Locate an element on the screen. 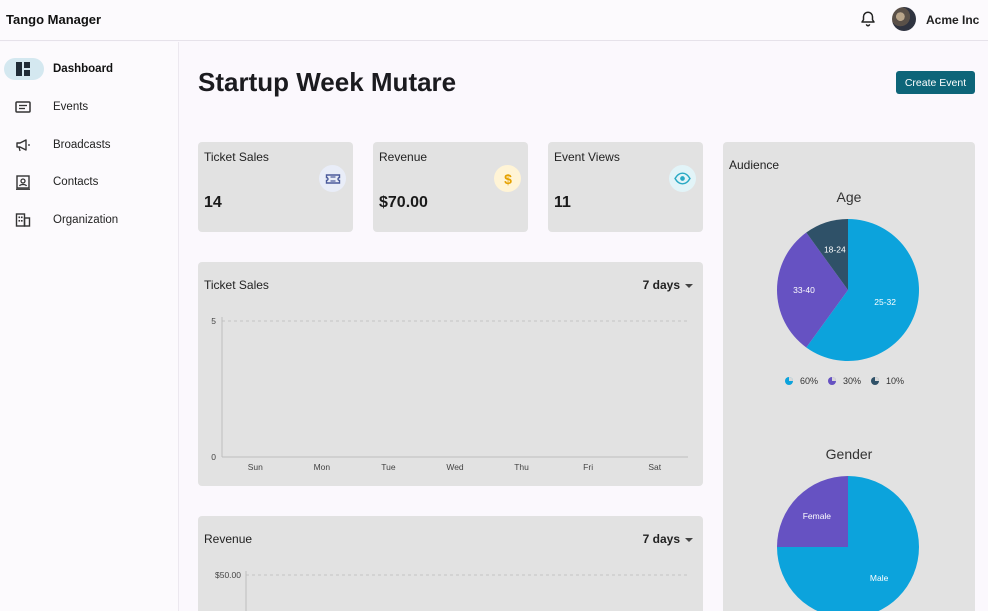 The height and width of the screenshot is (611, 988). revenue-chart: $50.00 is located at coordinates (451, 590).